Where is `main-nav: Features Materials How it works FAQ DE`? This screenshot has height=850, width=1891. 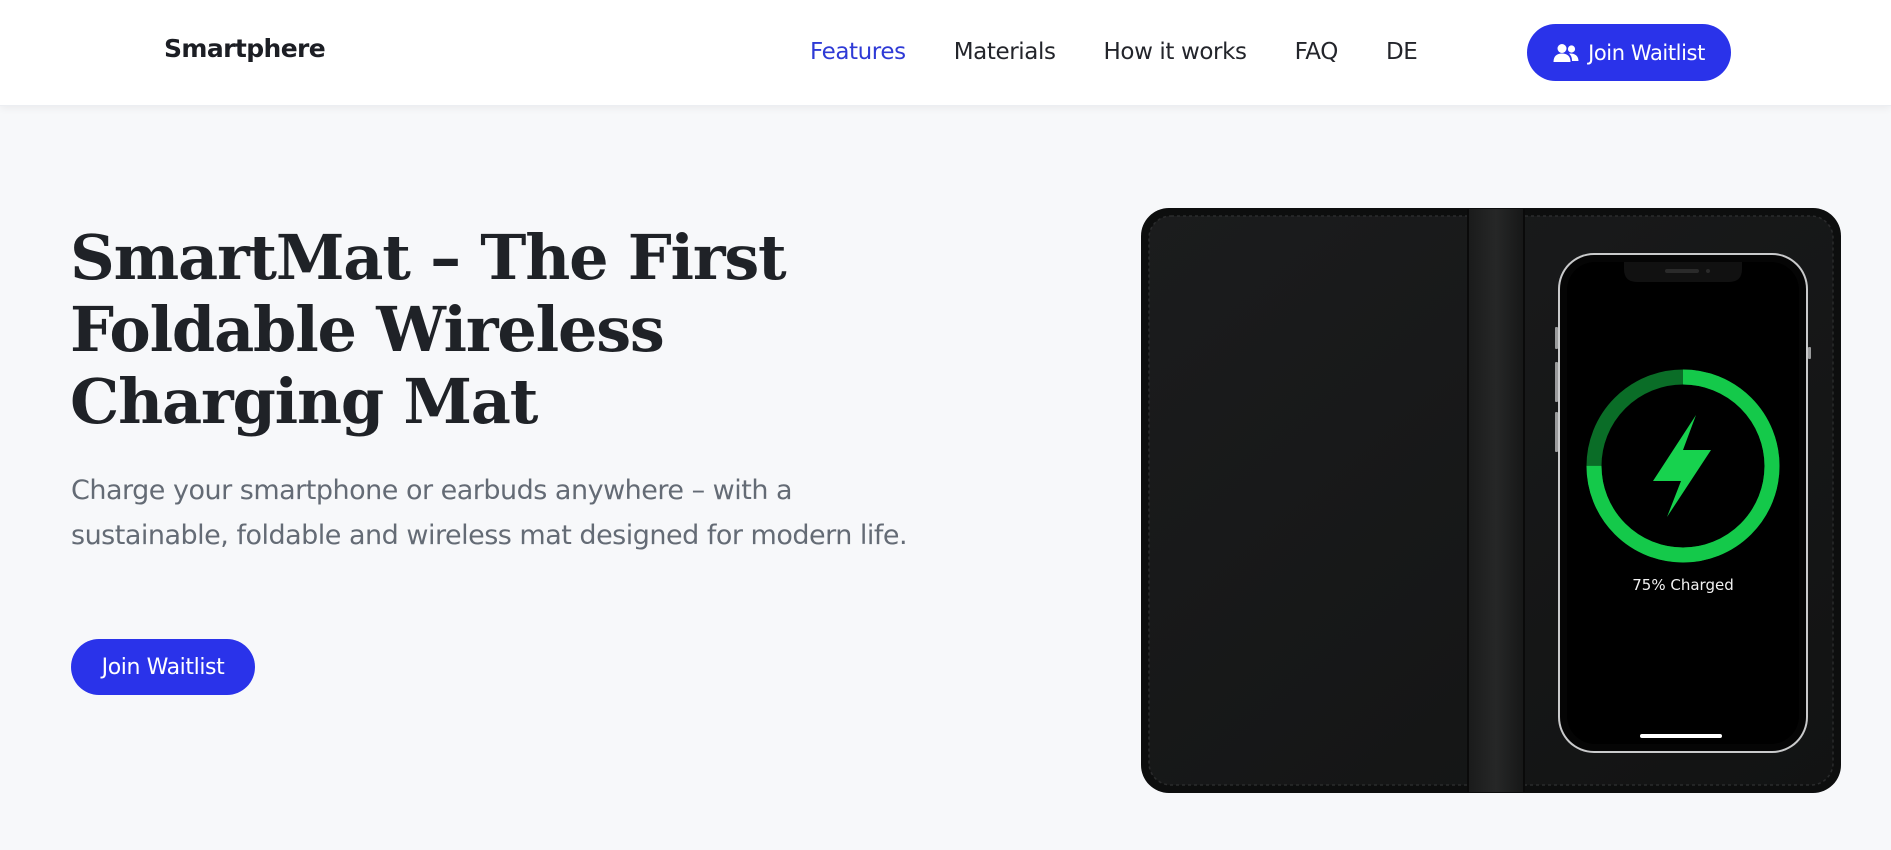
main-nav: Features Materials How it works FAQ DE is located at coordinates (1114, 52).